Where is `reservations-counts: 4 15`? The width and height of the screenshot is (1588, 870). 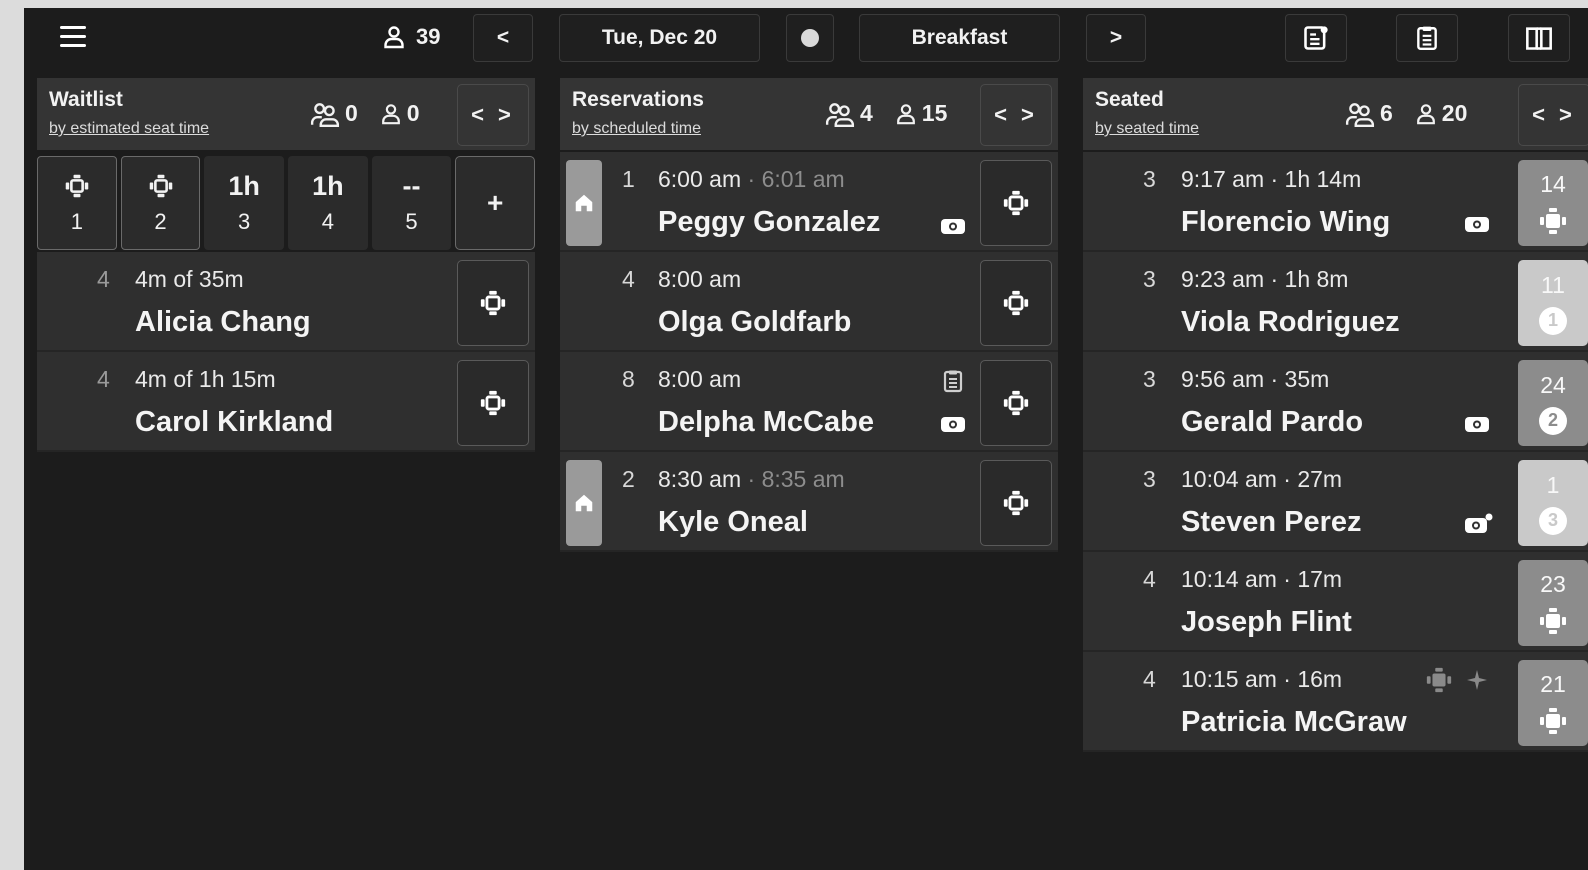 reservations-counts: 4 15 is located at coordinates (886, 113).